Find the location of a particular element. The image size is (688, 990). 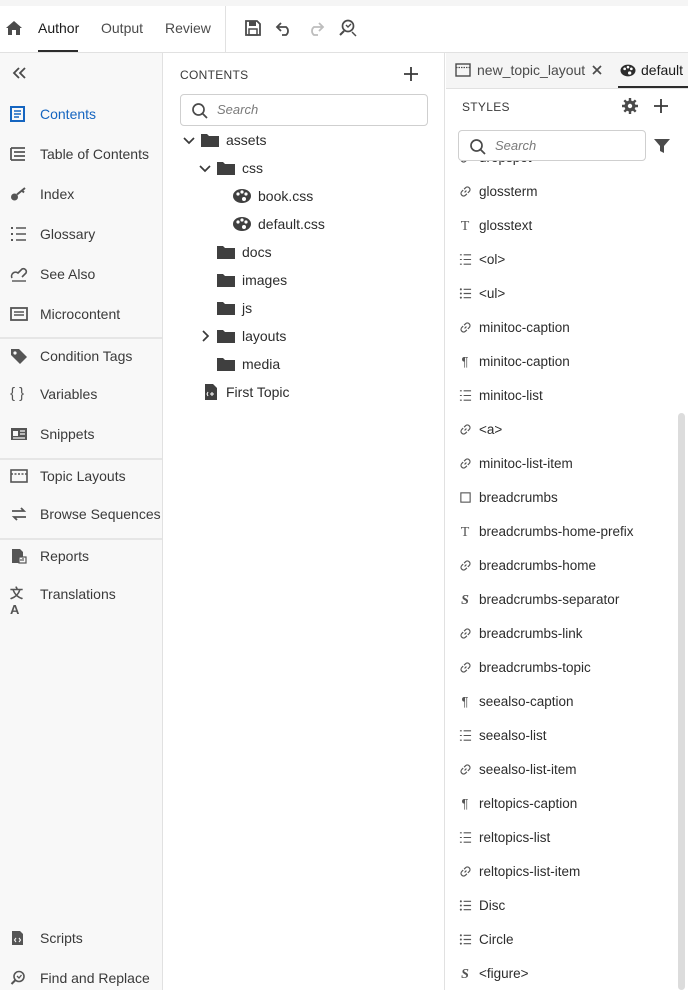

microcontent-icon is located at coordinates (19, 314).